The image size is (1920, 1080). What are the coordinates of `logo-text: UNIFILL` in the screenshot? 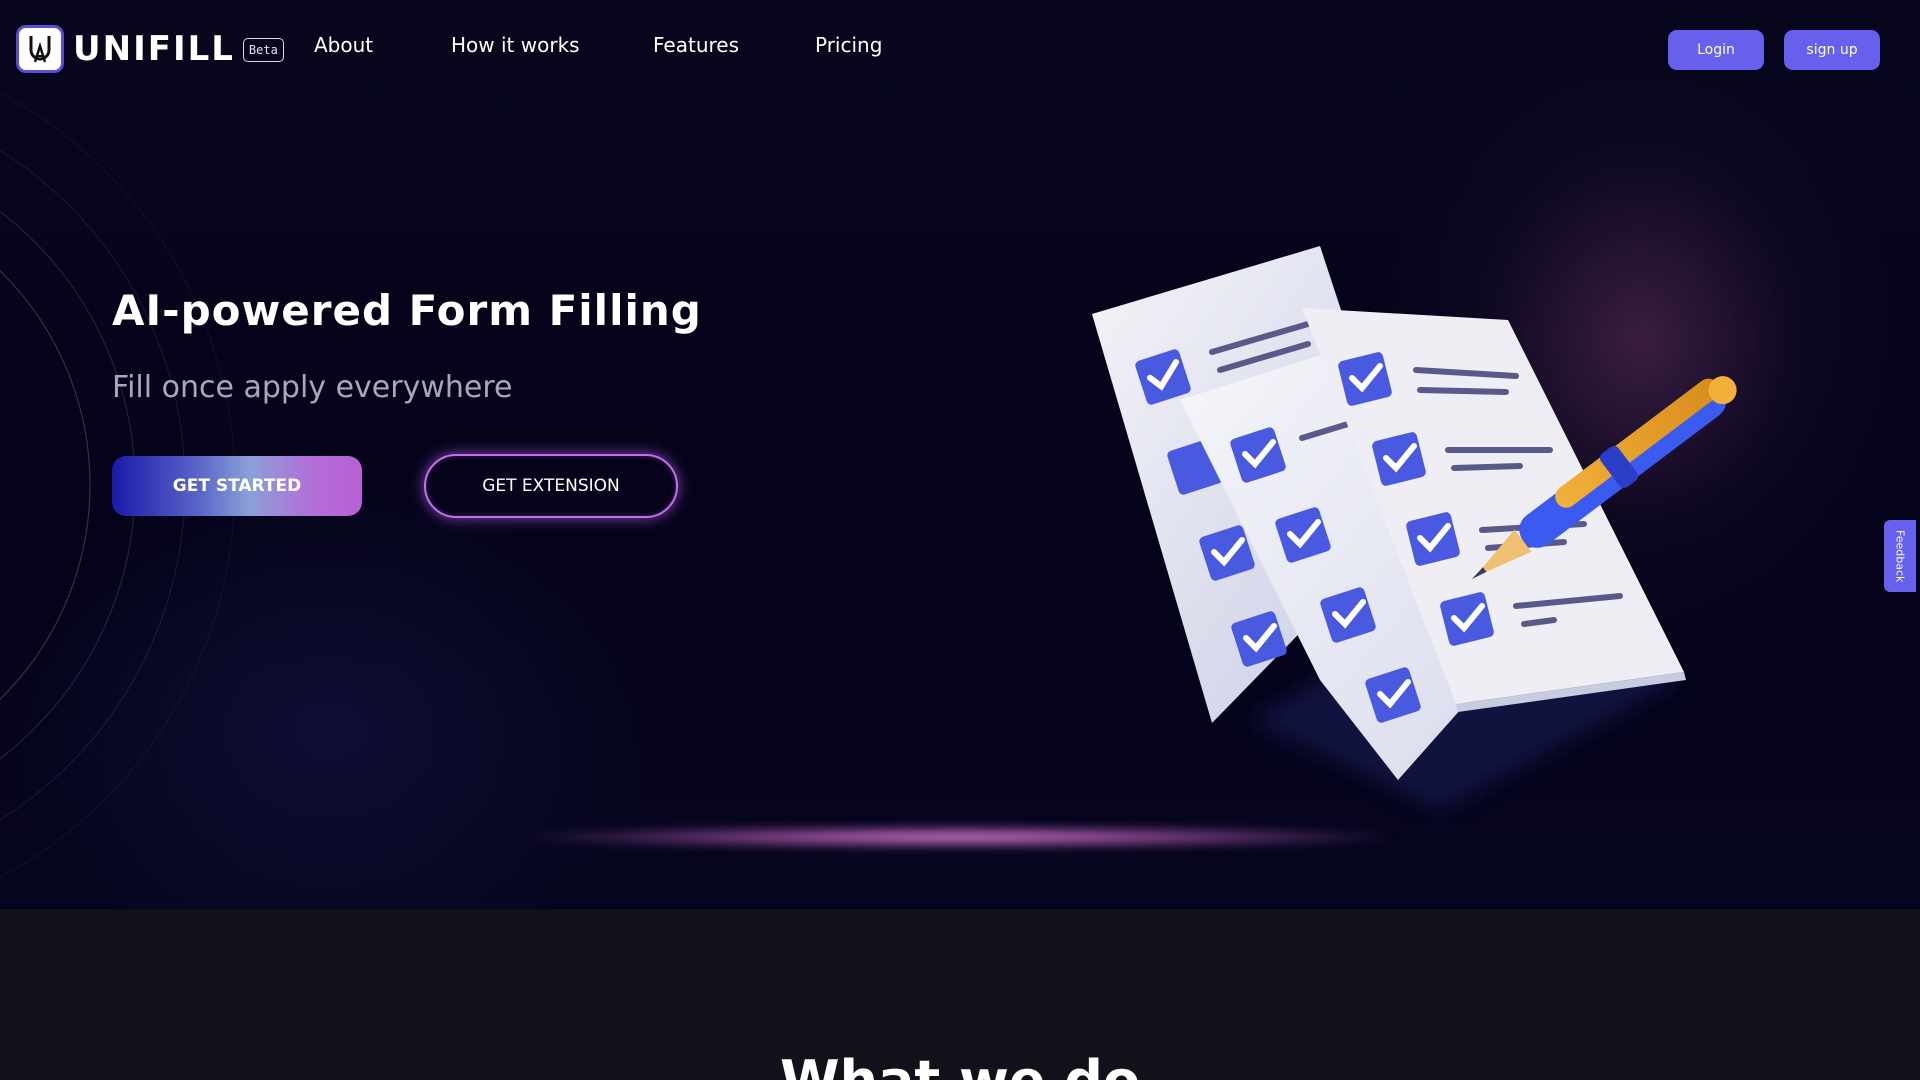 It's located at (154, 49).